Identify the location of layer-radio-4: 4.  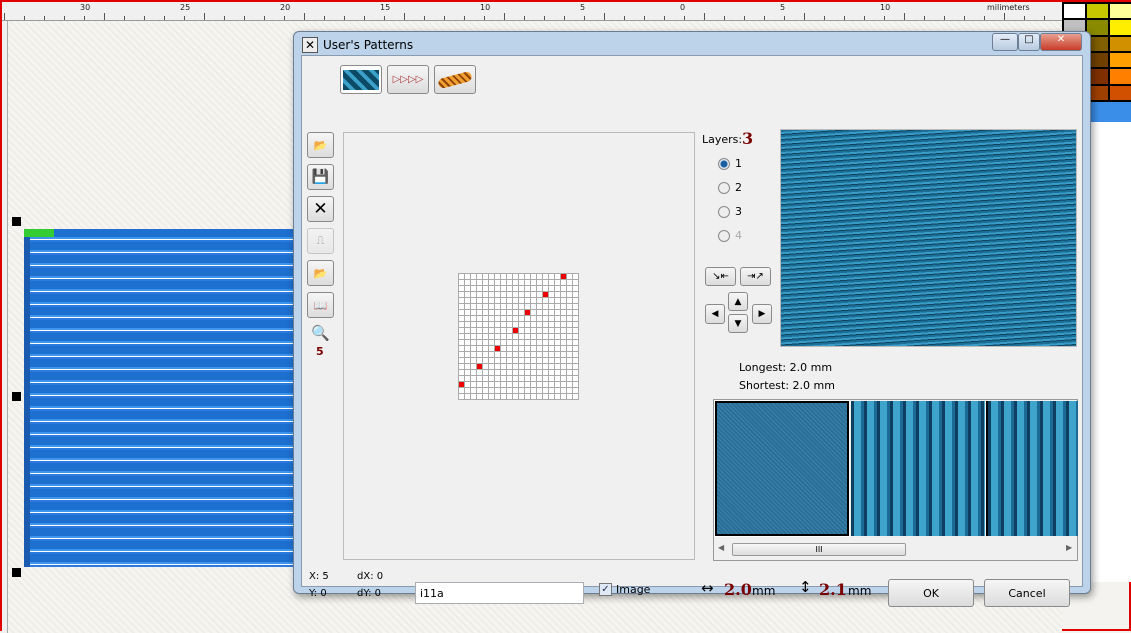
(730, 235).